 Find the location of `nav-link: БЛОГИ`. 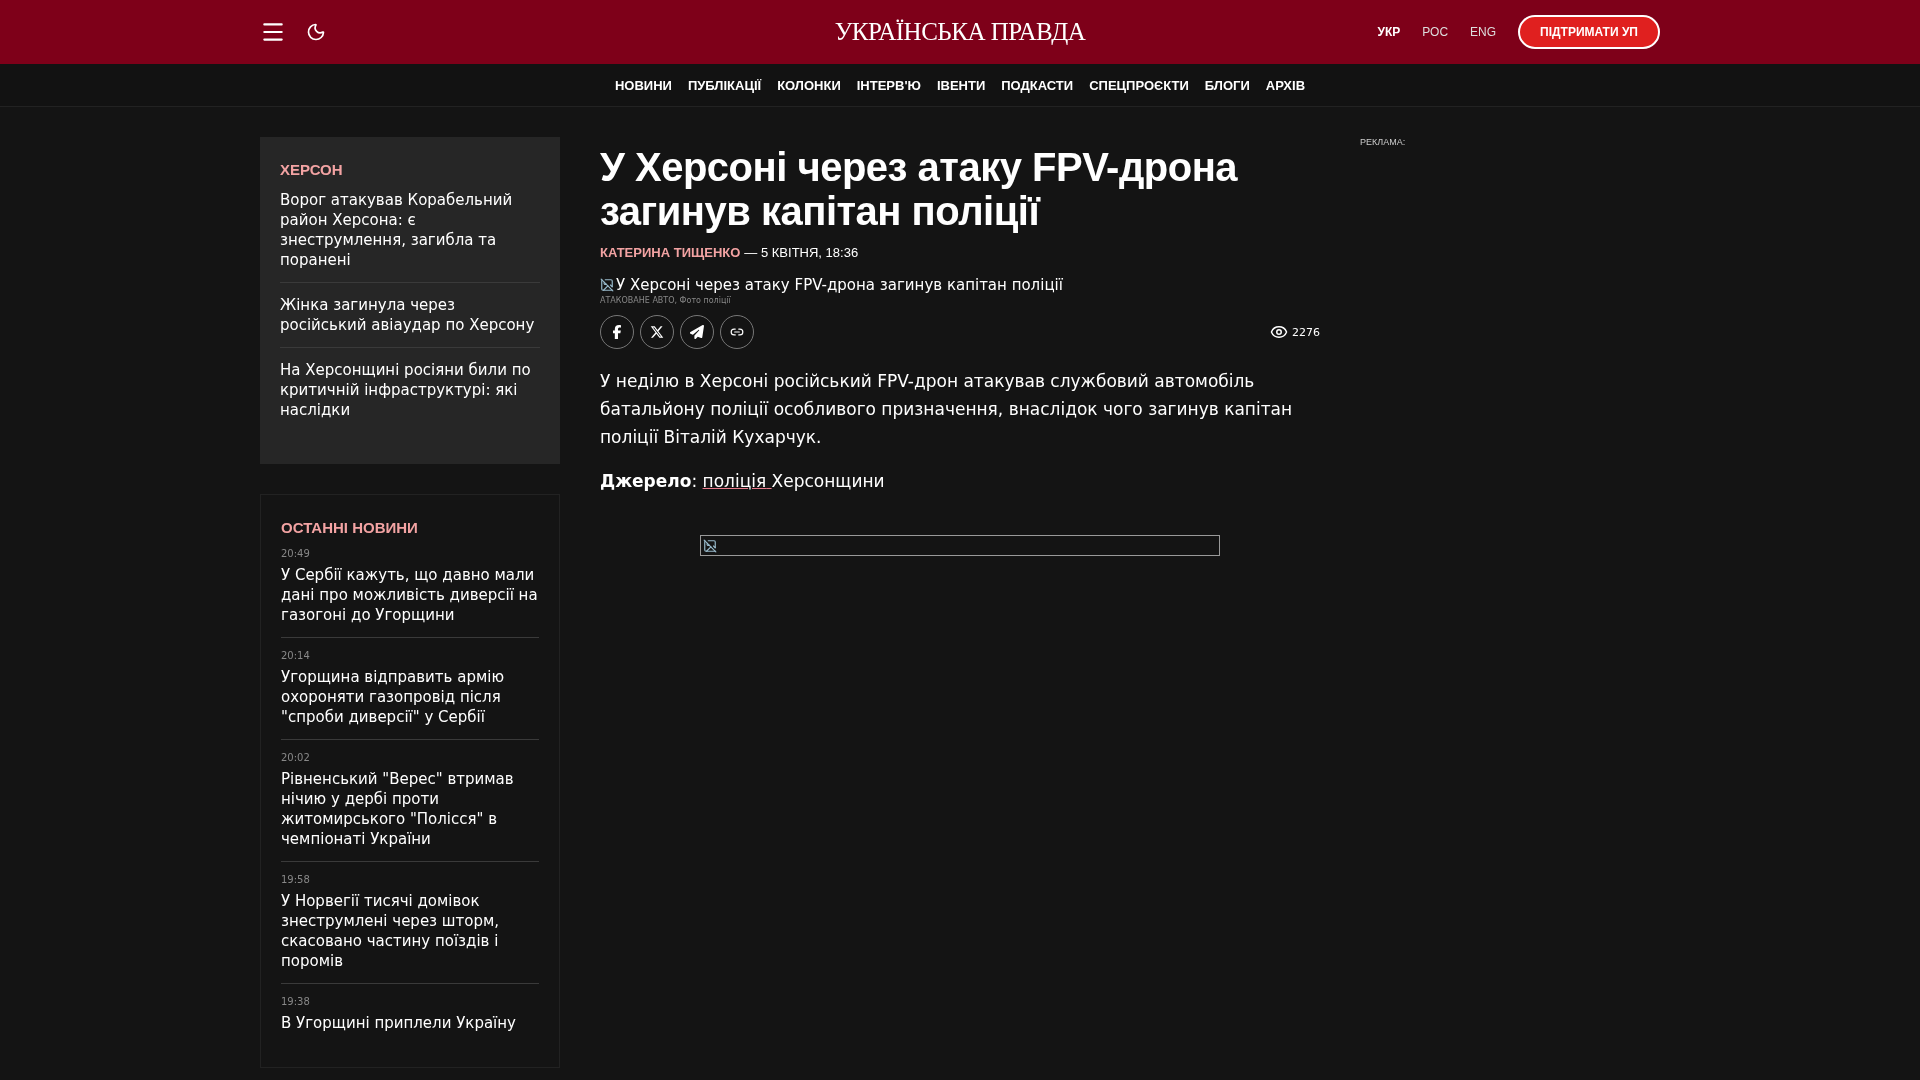

nav-link: БЛОГИ is located at coordinates (1227, 85).